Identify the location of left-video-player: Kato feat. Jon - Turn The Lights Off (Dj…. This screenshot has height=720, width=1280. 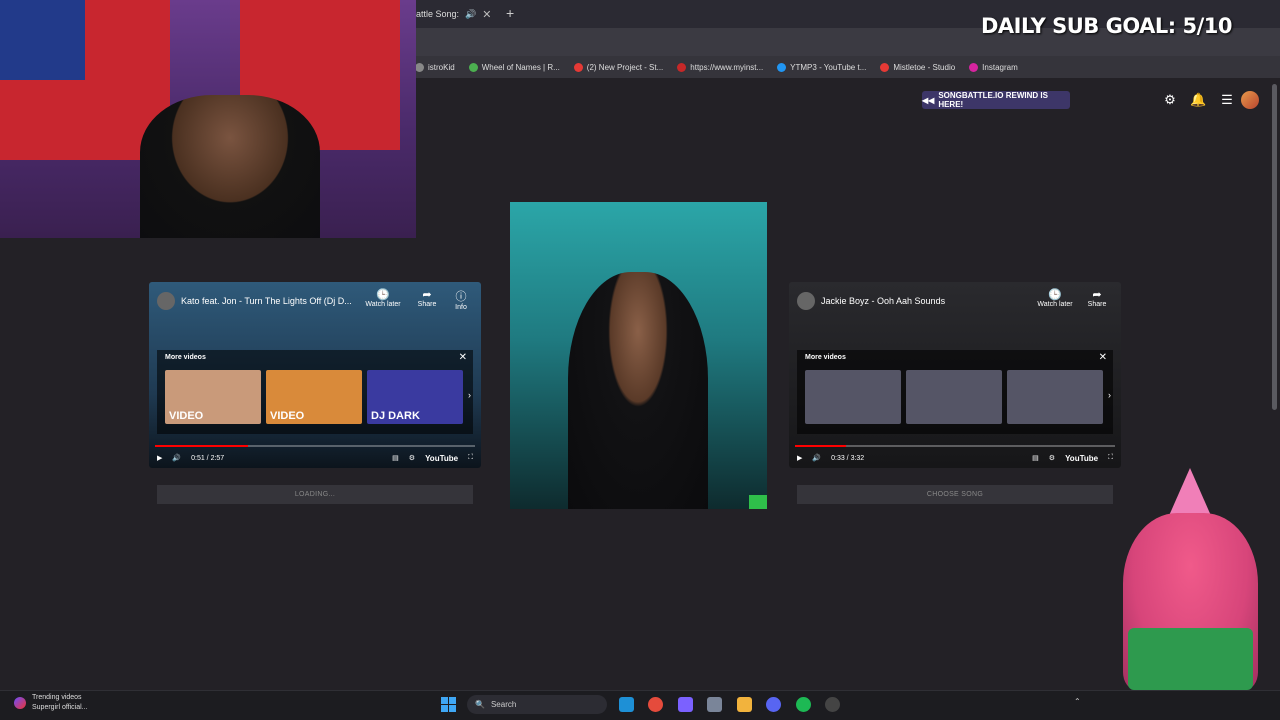
(315, 375).